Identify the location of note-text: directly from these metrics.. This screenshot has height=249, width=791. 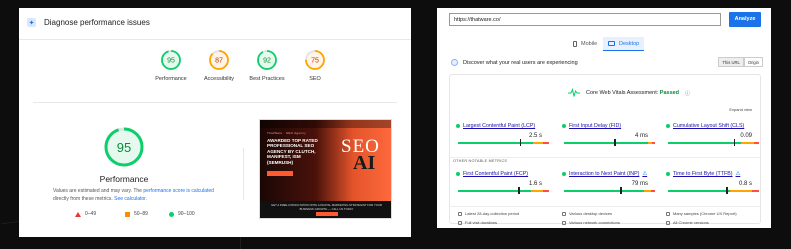
(84, 198).